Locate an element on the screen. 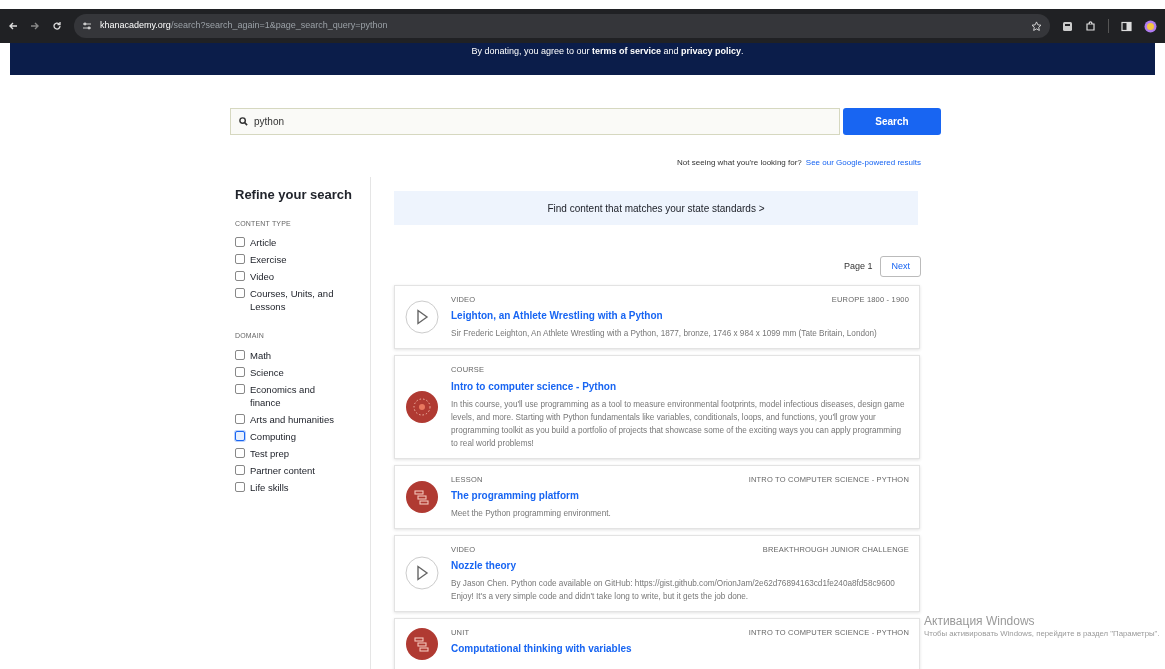 The height and width of the screenshot is (669, 1165). checkbox-label: Test prep is located at coordinates (270, 453).